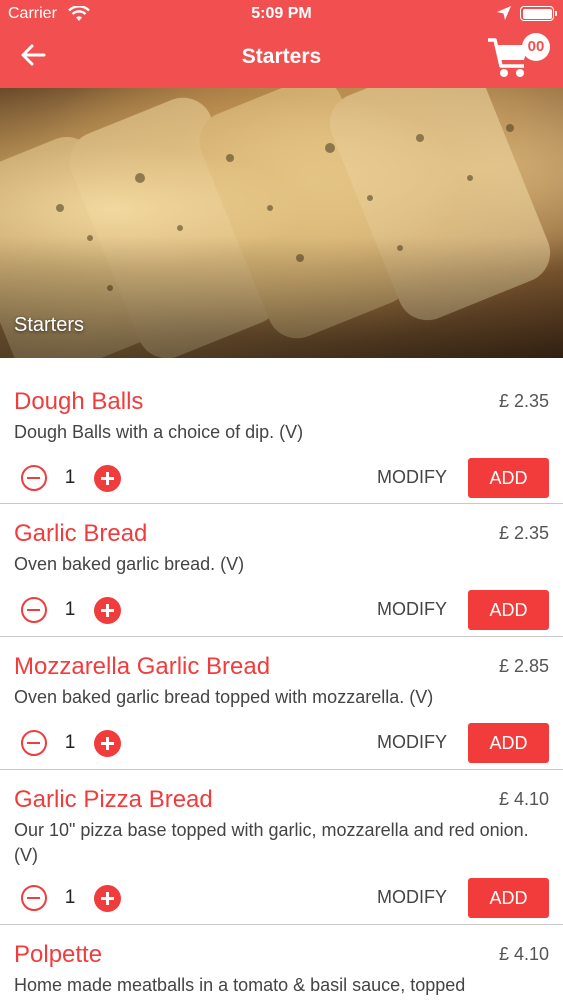 This screenshot has height=1000, width=563. I want to click on status-time: 5:09 PM, so click(281, 13).